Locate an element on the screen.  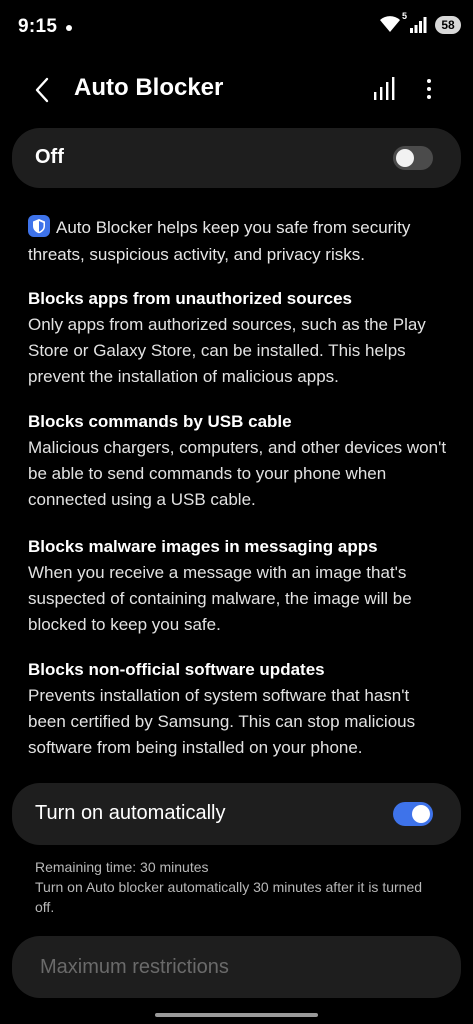
status-icons: 5 58 is located at coordinates (420, 23).